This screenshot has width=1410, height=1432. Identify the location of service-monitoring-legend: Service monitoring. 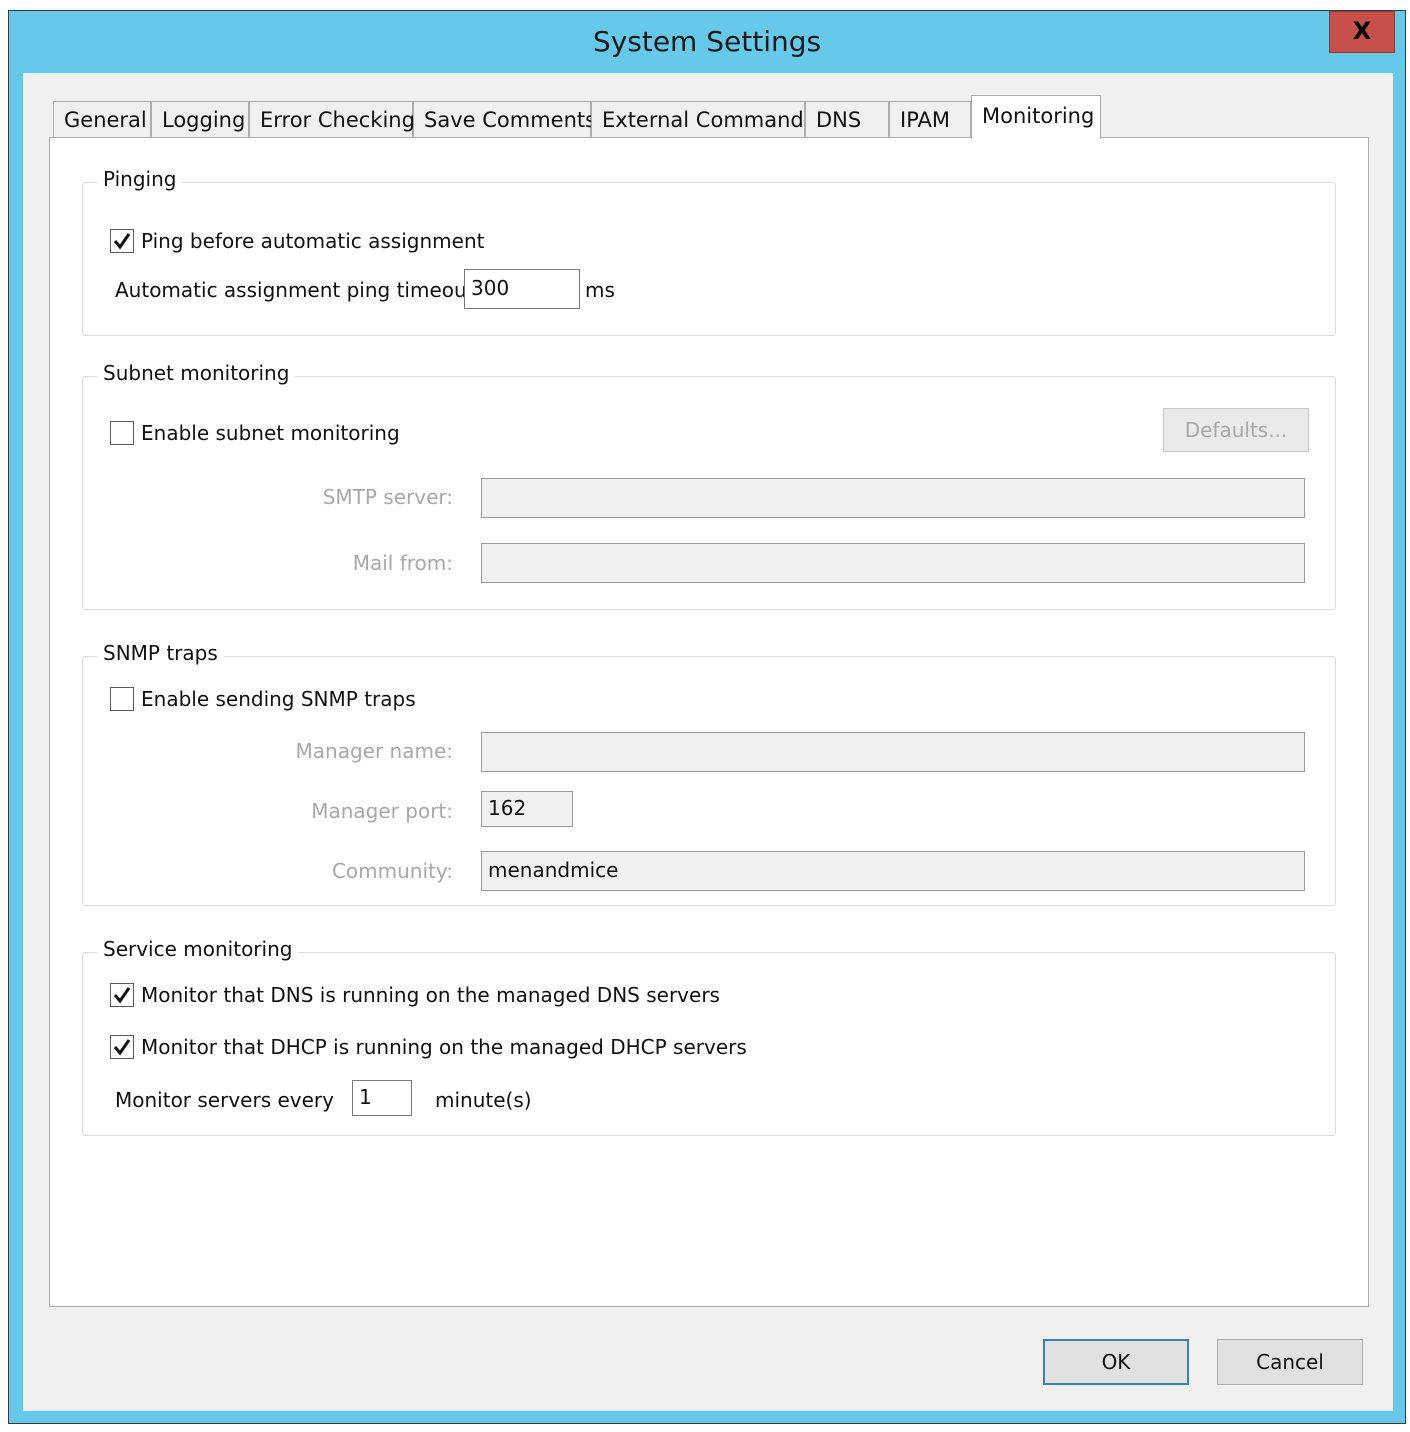
(198, 949).